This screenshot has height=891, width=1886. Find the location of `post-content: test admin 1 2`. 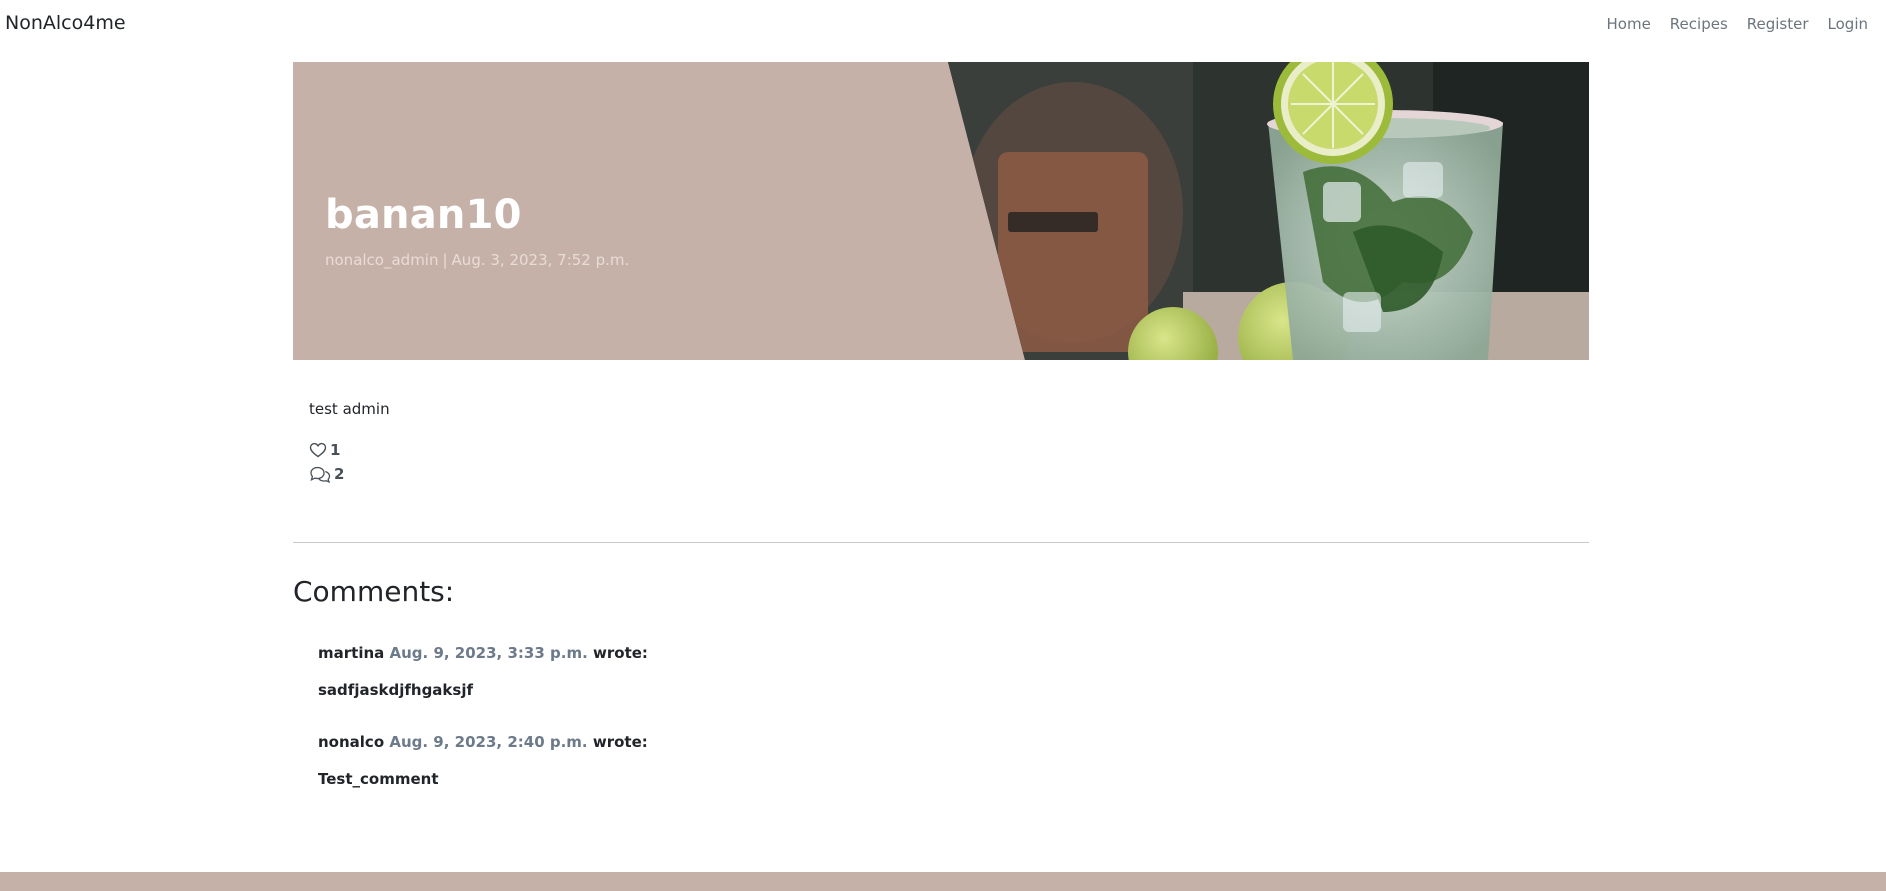

post-content: test admin 1 2 is located at coordinates (939, 443).